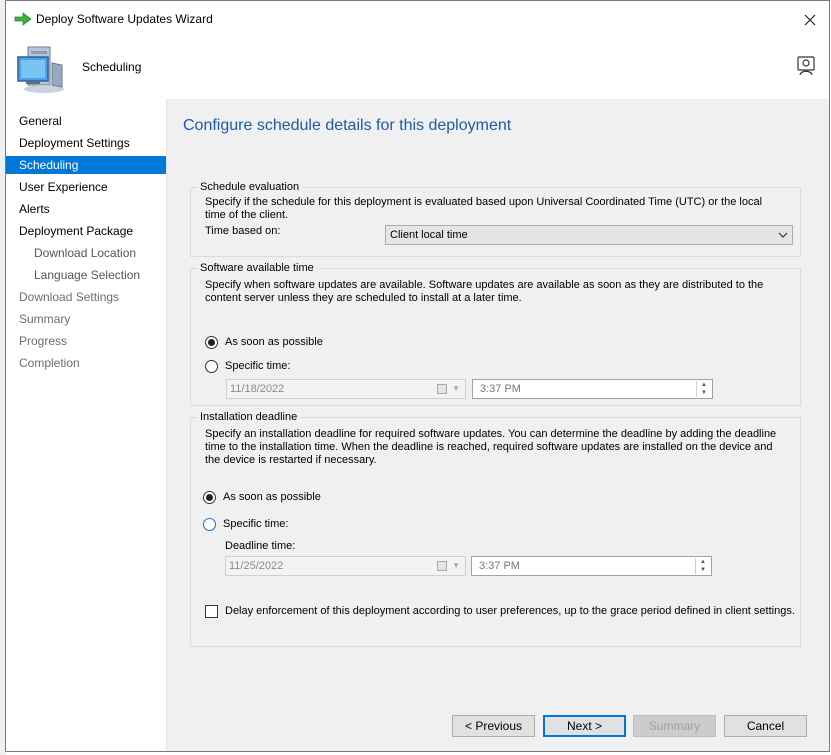 This screenshot has width=831, height=755. What do you see at coordinates (589, 235) in the screenshot?
I see `time-based-select: Client local time` at bounding box center [589, 235].